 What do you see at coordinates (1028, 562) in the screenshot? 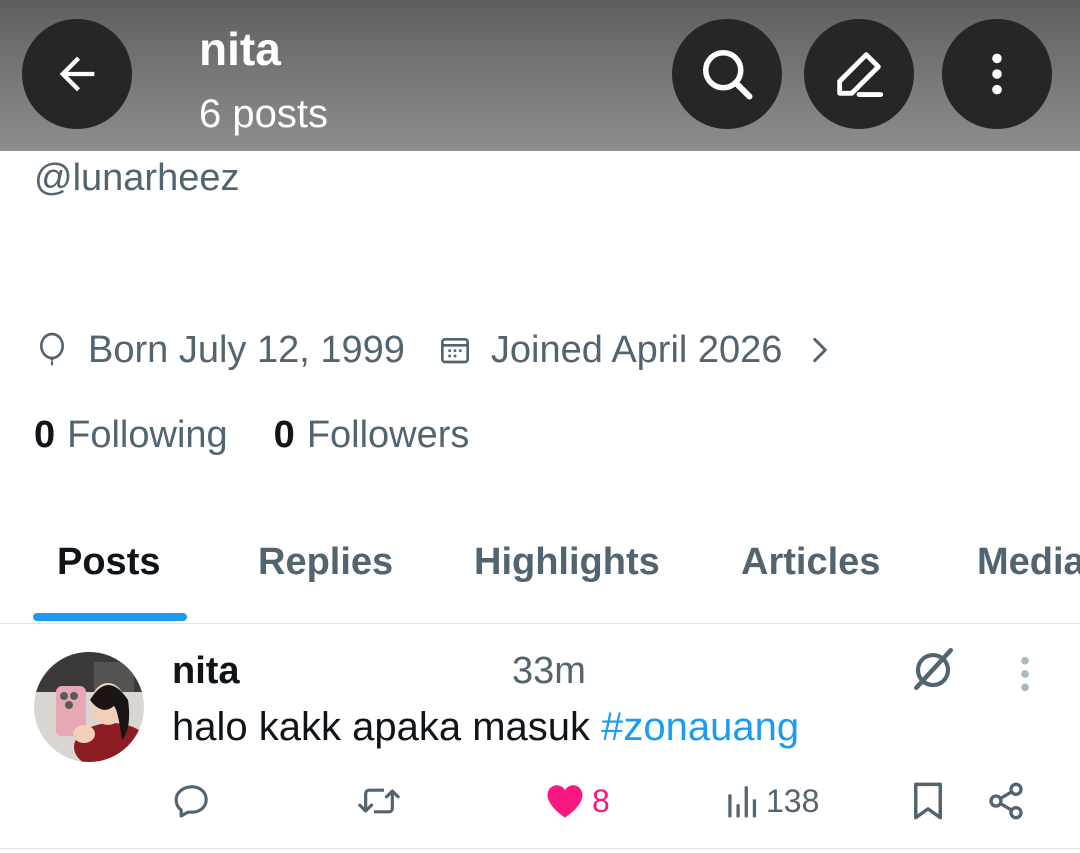
I see `tab-media: Media` at bounding box center [1028, 562].